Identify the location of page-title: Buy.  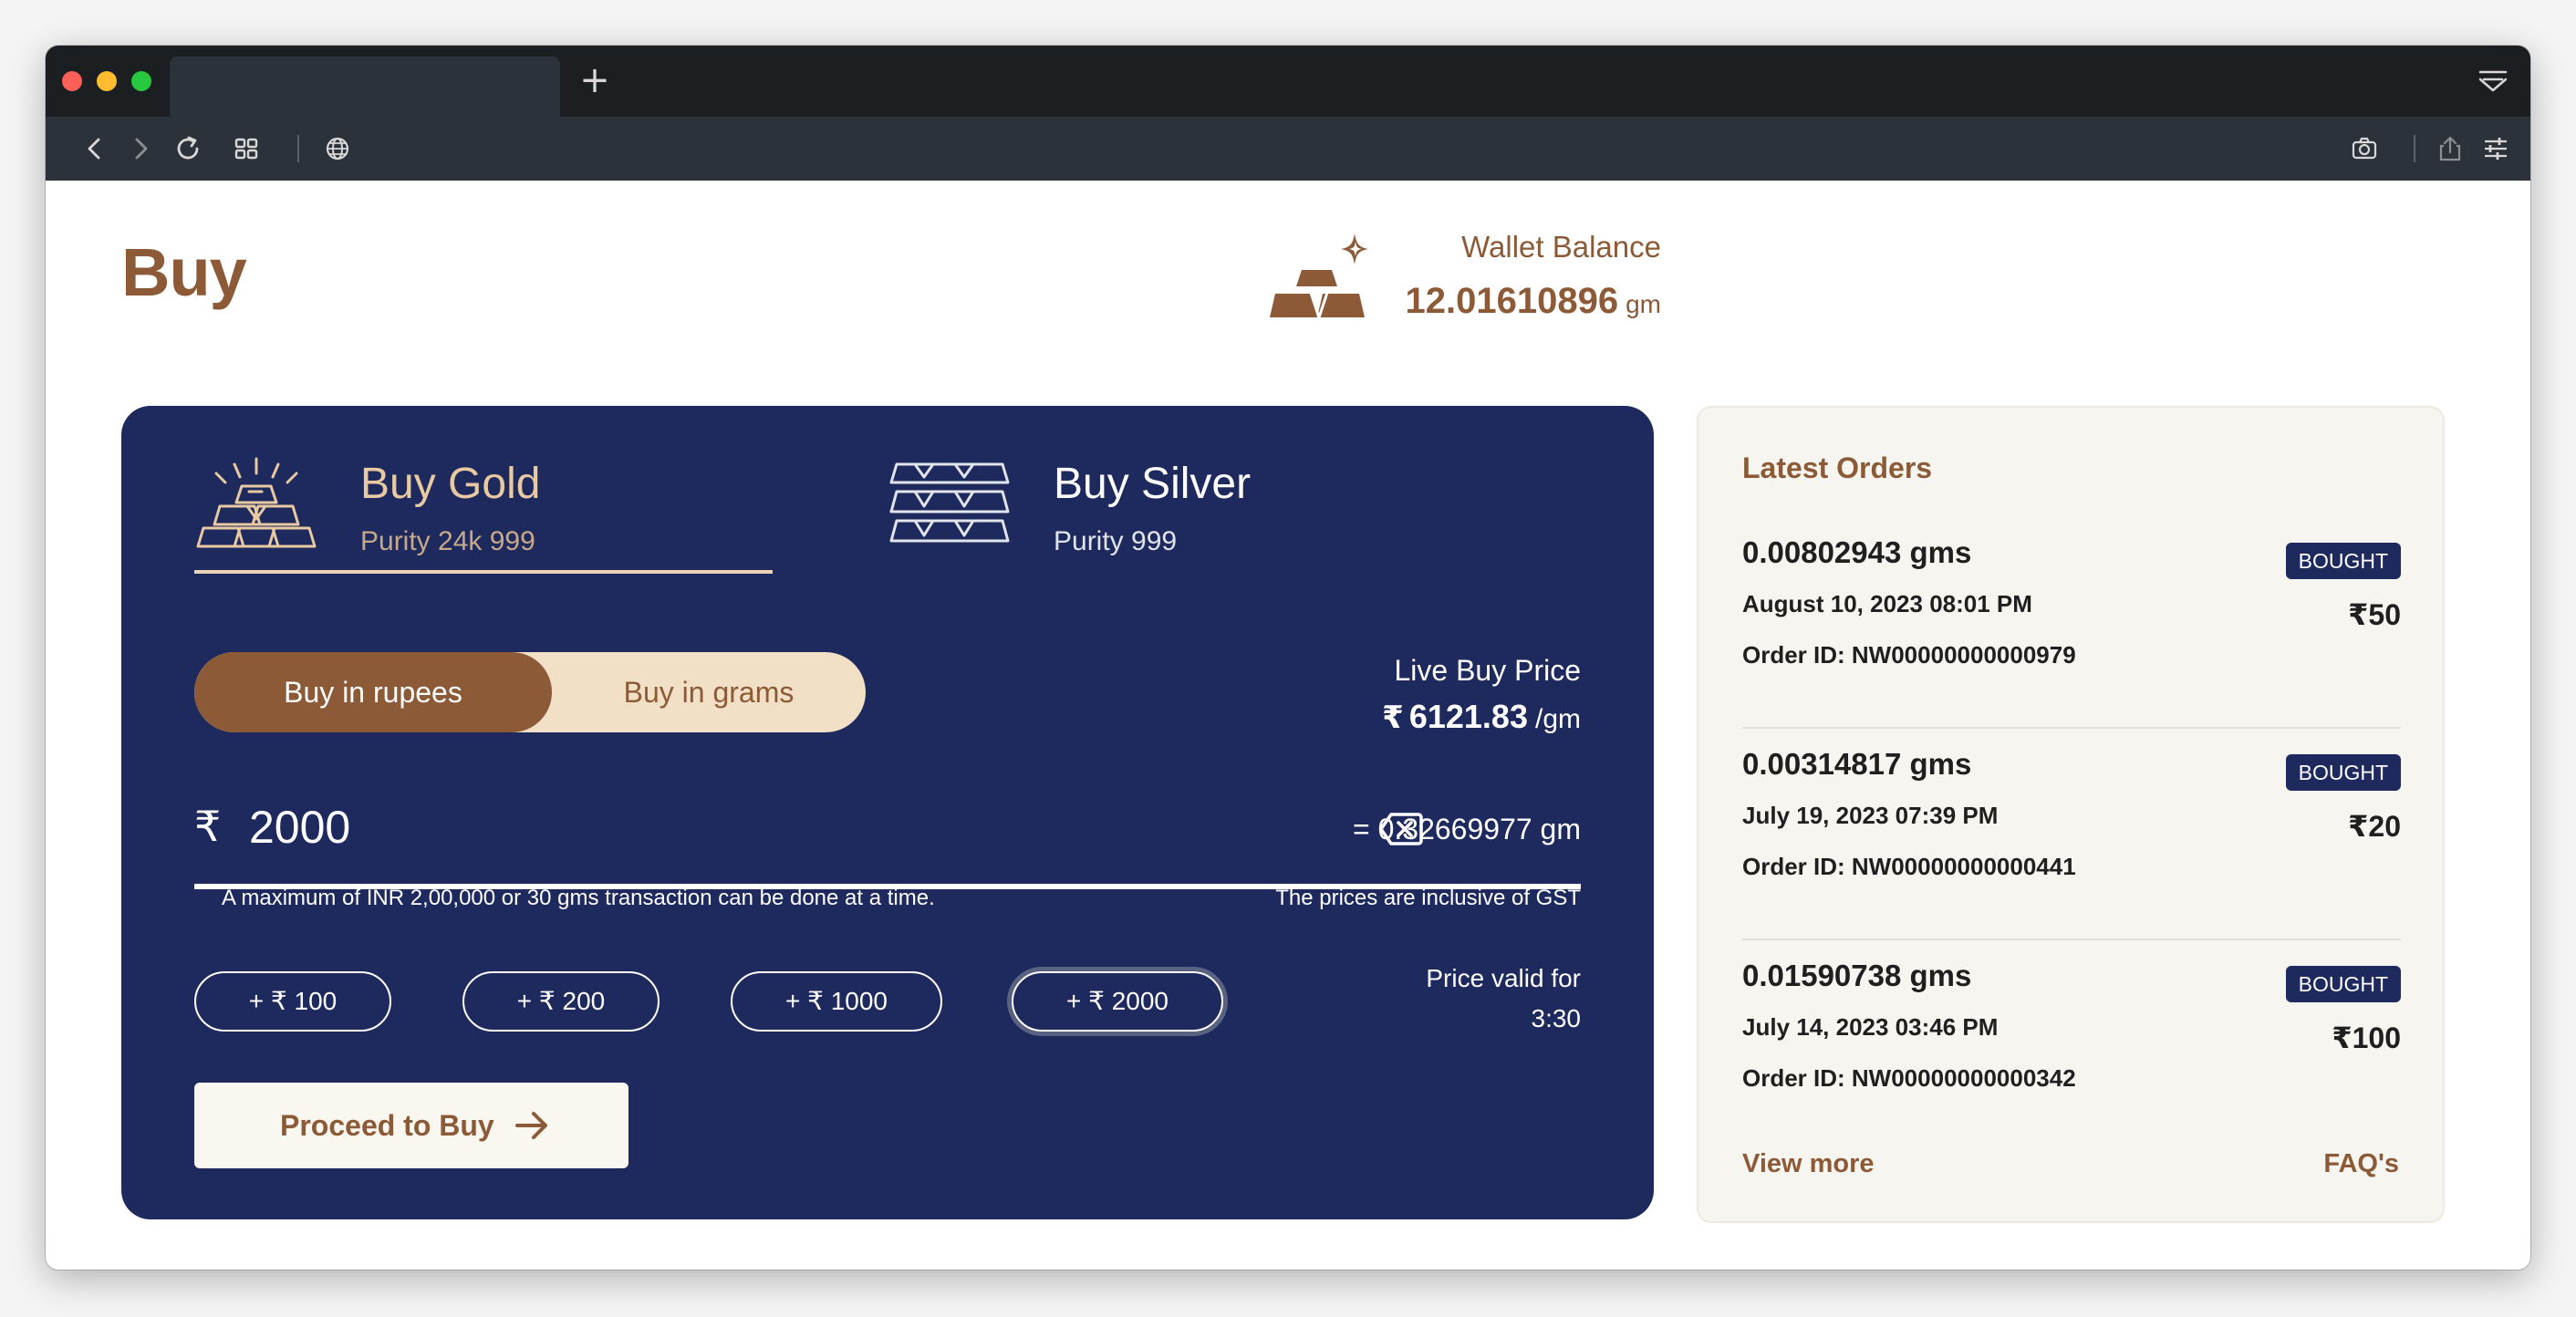
(184, 272).